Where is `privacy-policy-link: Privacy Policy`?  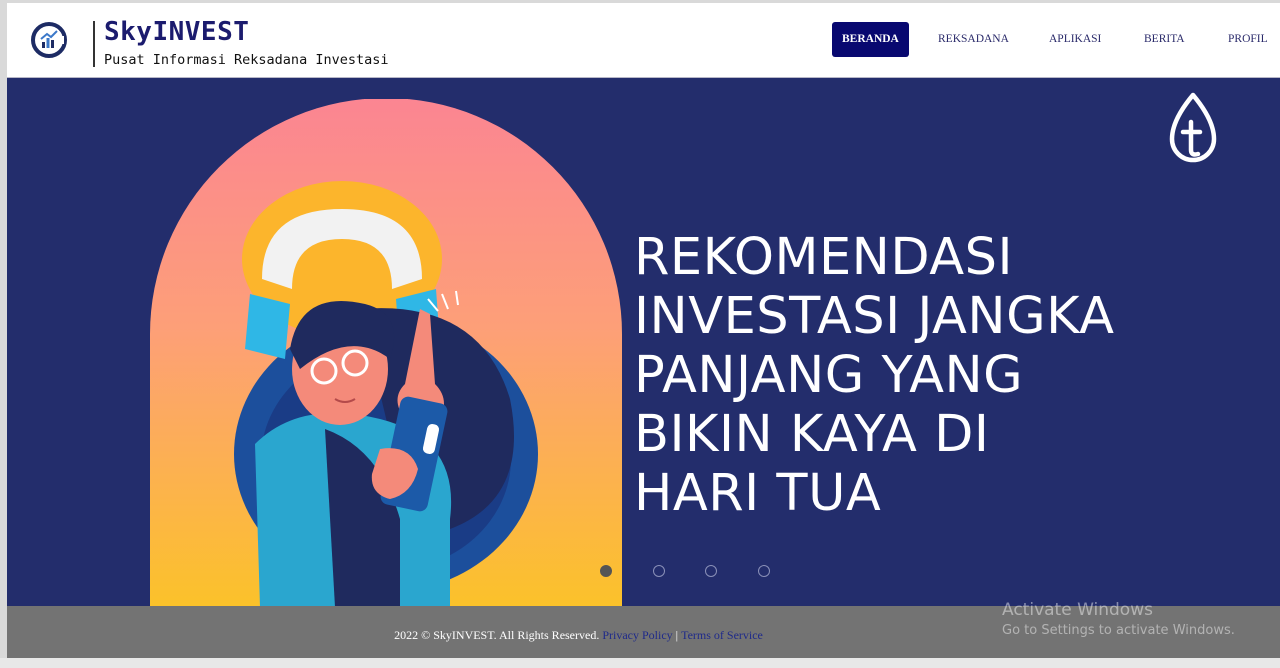
privacy-policy-link: Privacy Policy is located at coordinates (637, 635).